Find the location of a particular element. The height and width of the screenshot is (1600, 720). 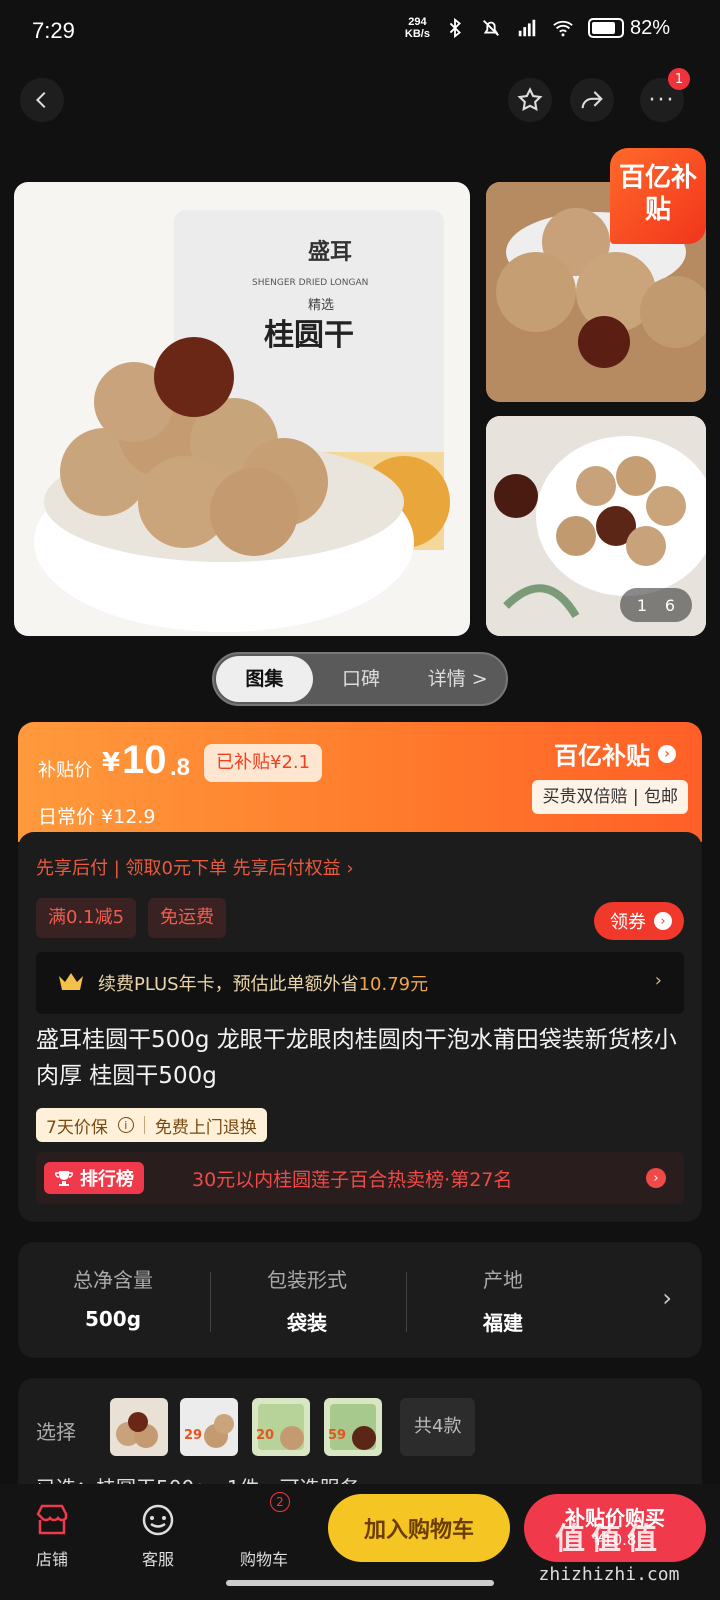

customer-service-icon is located at coordinates (158, 1520).